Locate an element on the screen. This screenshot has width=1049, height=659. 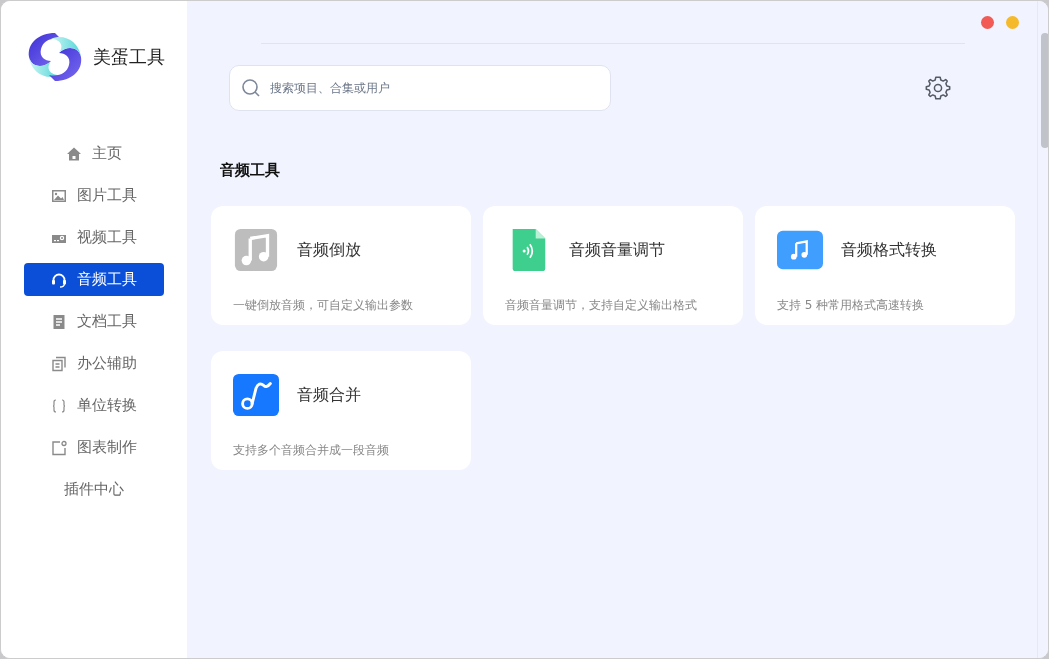
sidebar-item: 图片工具 is located at coordinates (94, 195).